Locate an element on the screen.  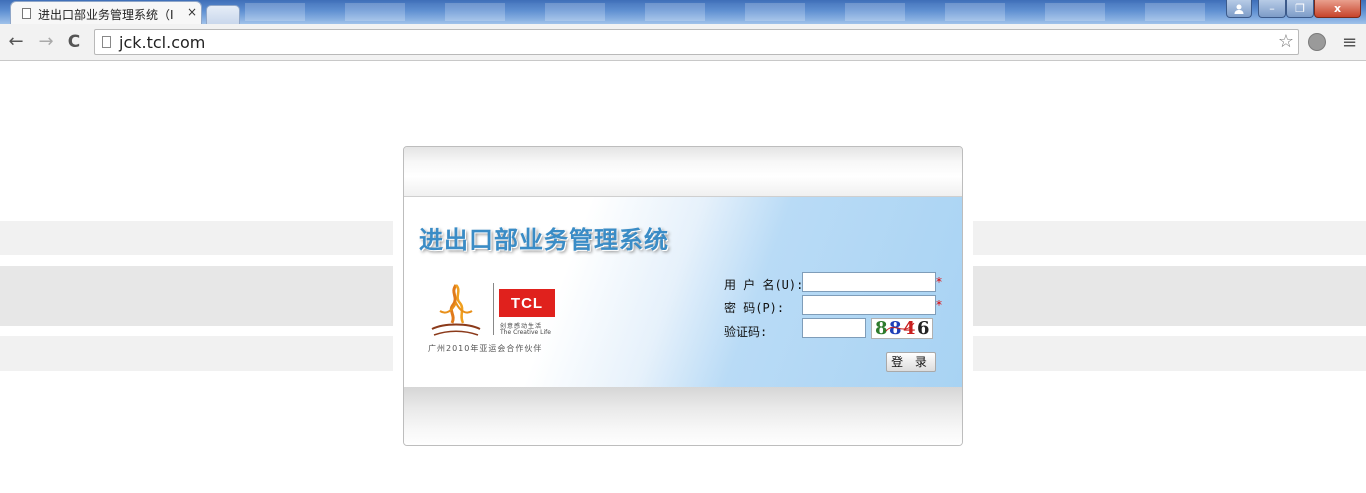
password-label: 密 码(P): is located at coordinates (754, 308).